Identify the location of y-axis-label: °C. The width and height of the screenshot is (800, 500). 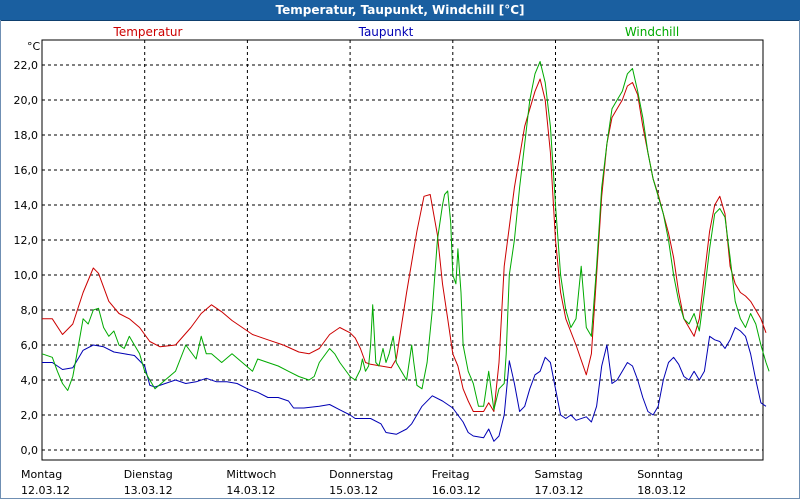
(34, 46).